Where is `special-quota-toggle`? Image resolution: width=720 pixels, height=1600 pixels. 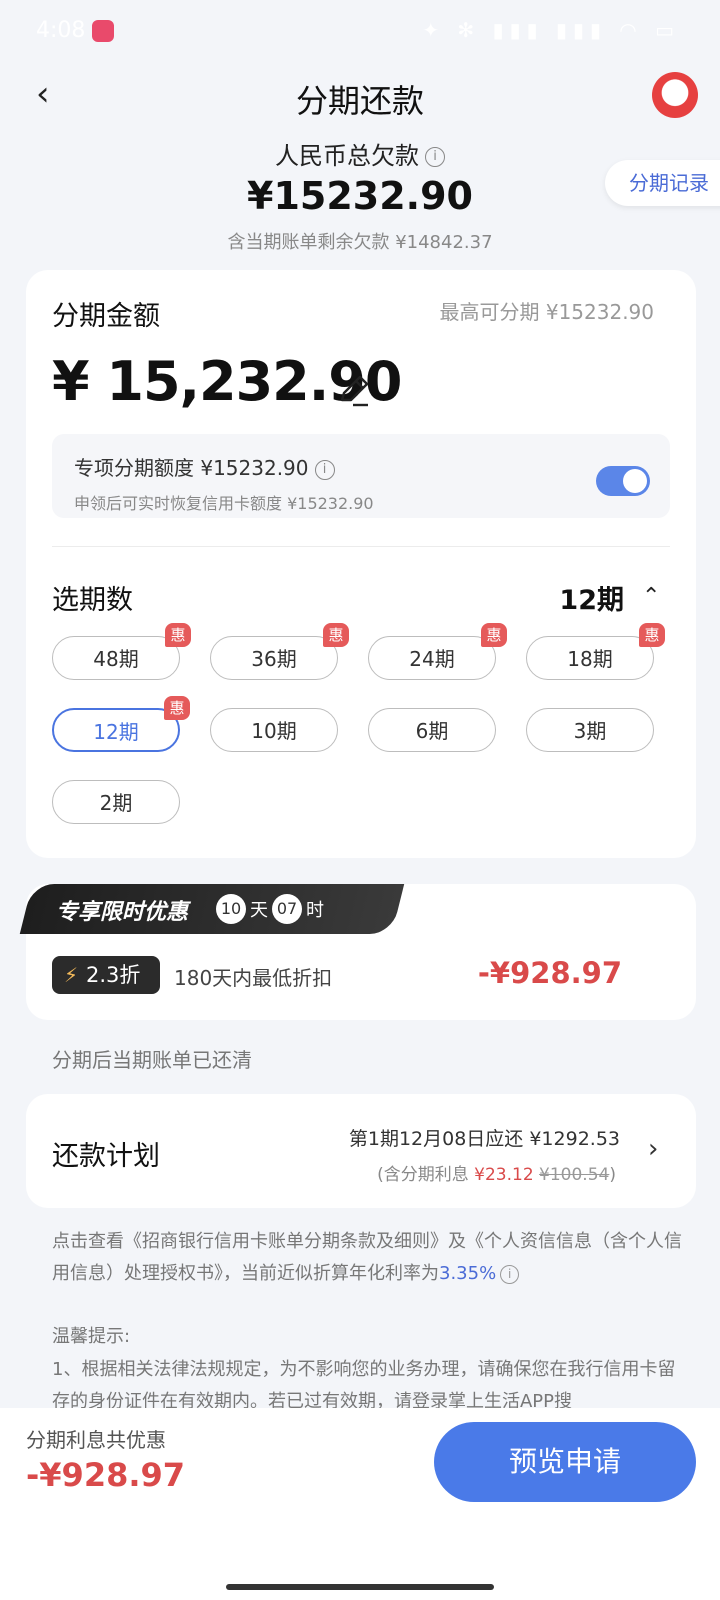
special-quota-toggle is located at coordinates (623, 481).